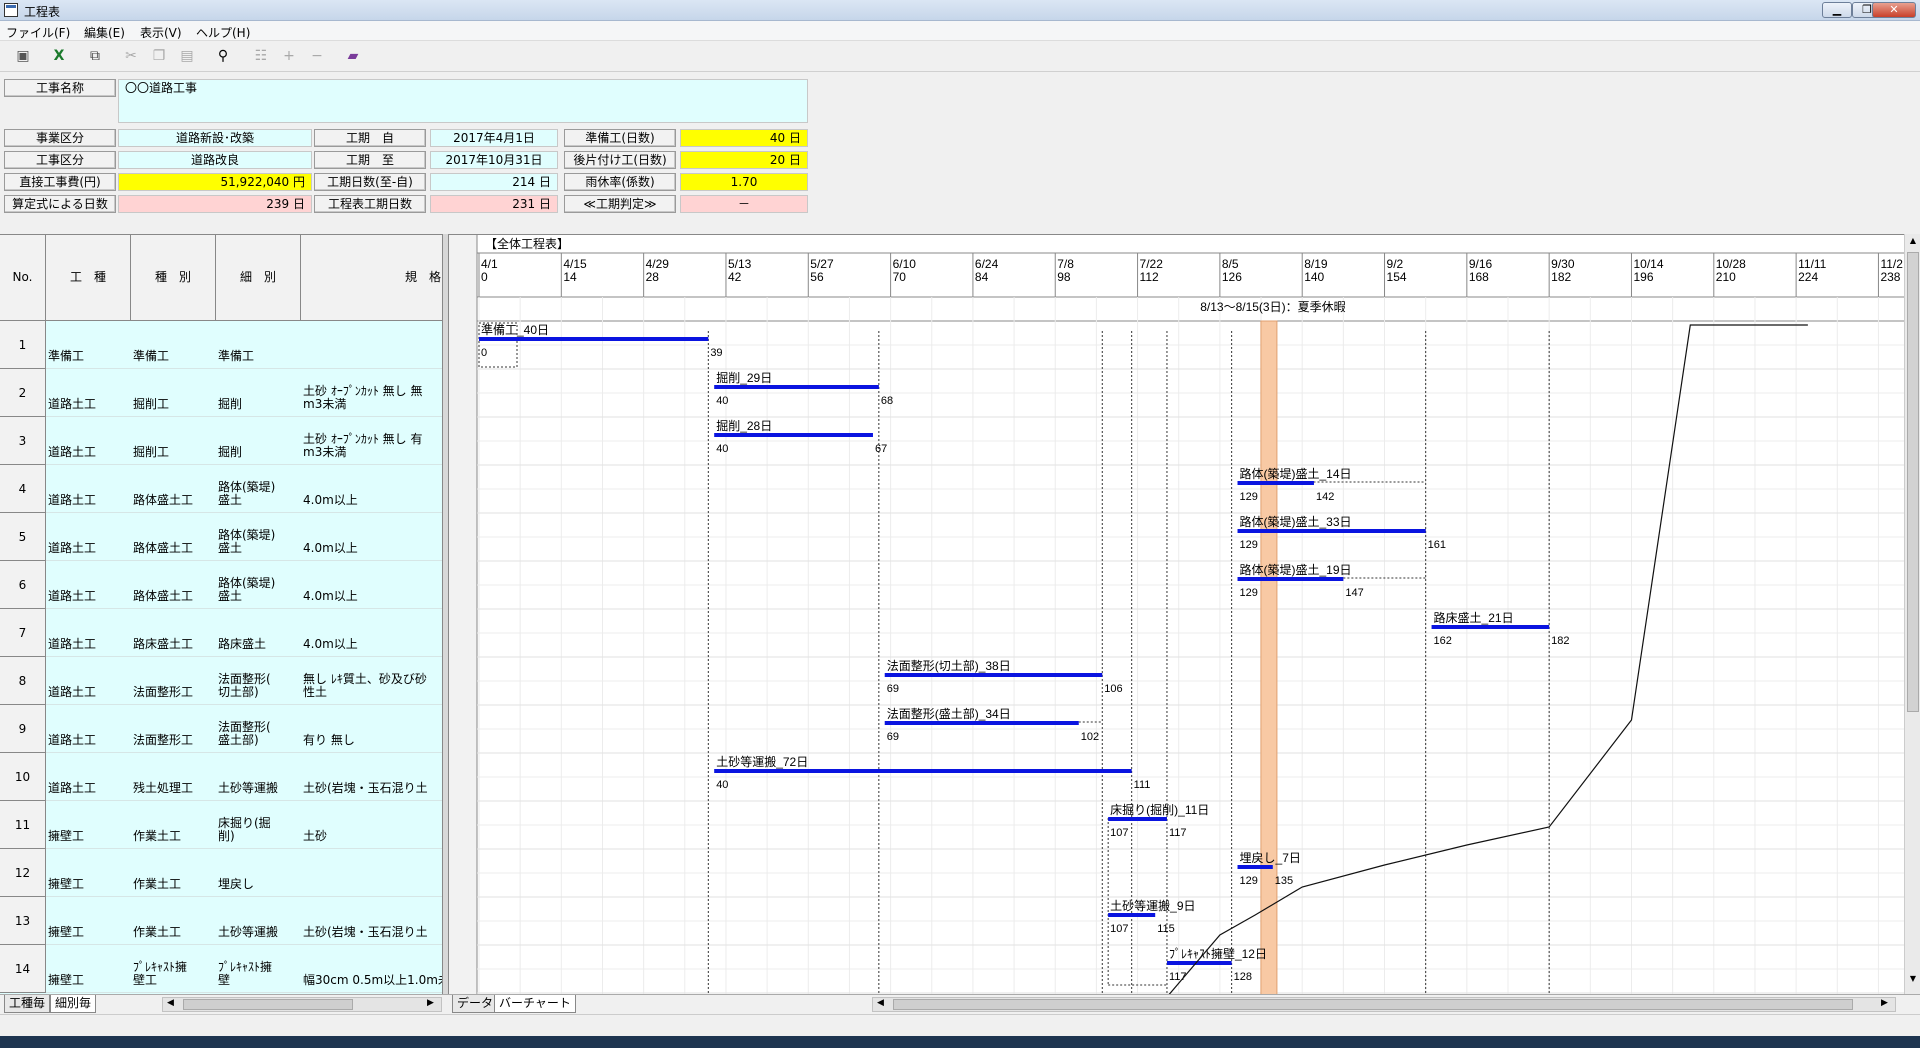  I want to click on menu-file: ファイル(F), so click(38, 32).